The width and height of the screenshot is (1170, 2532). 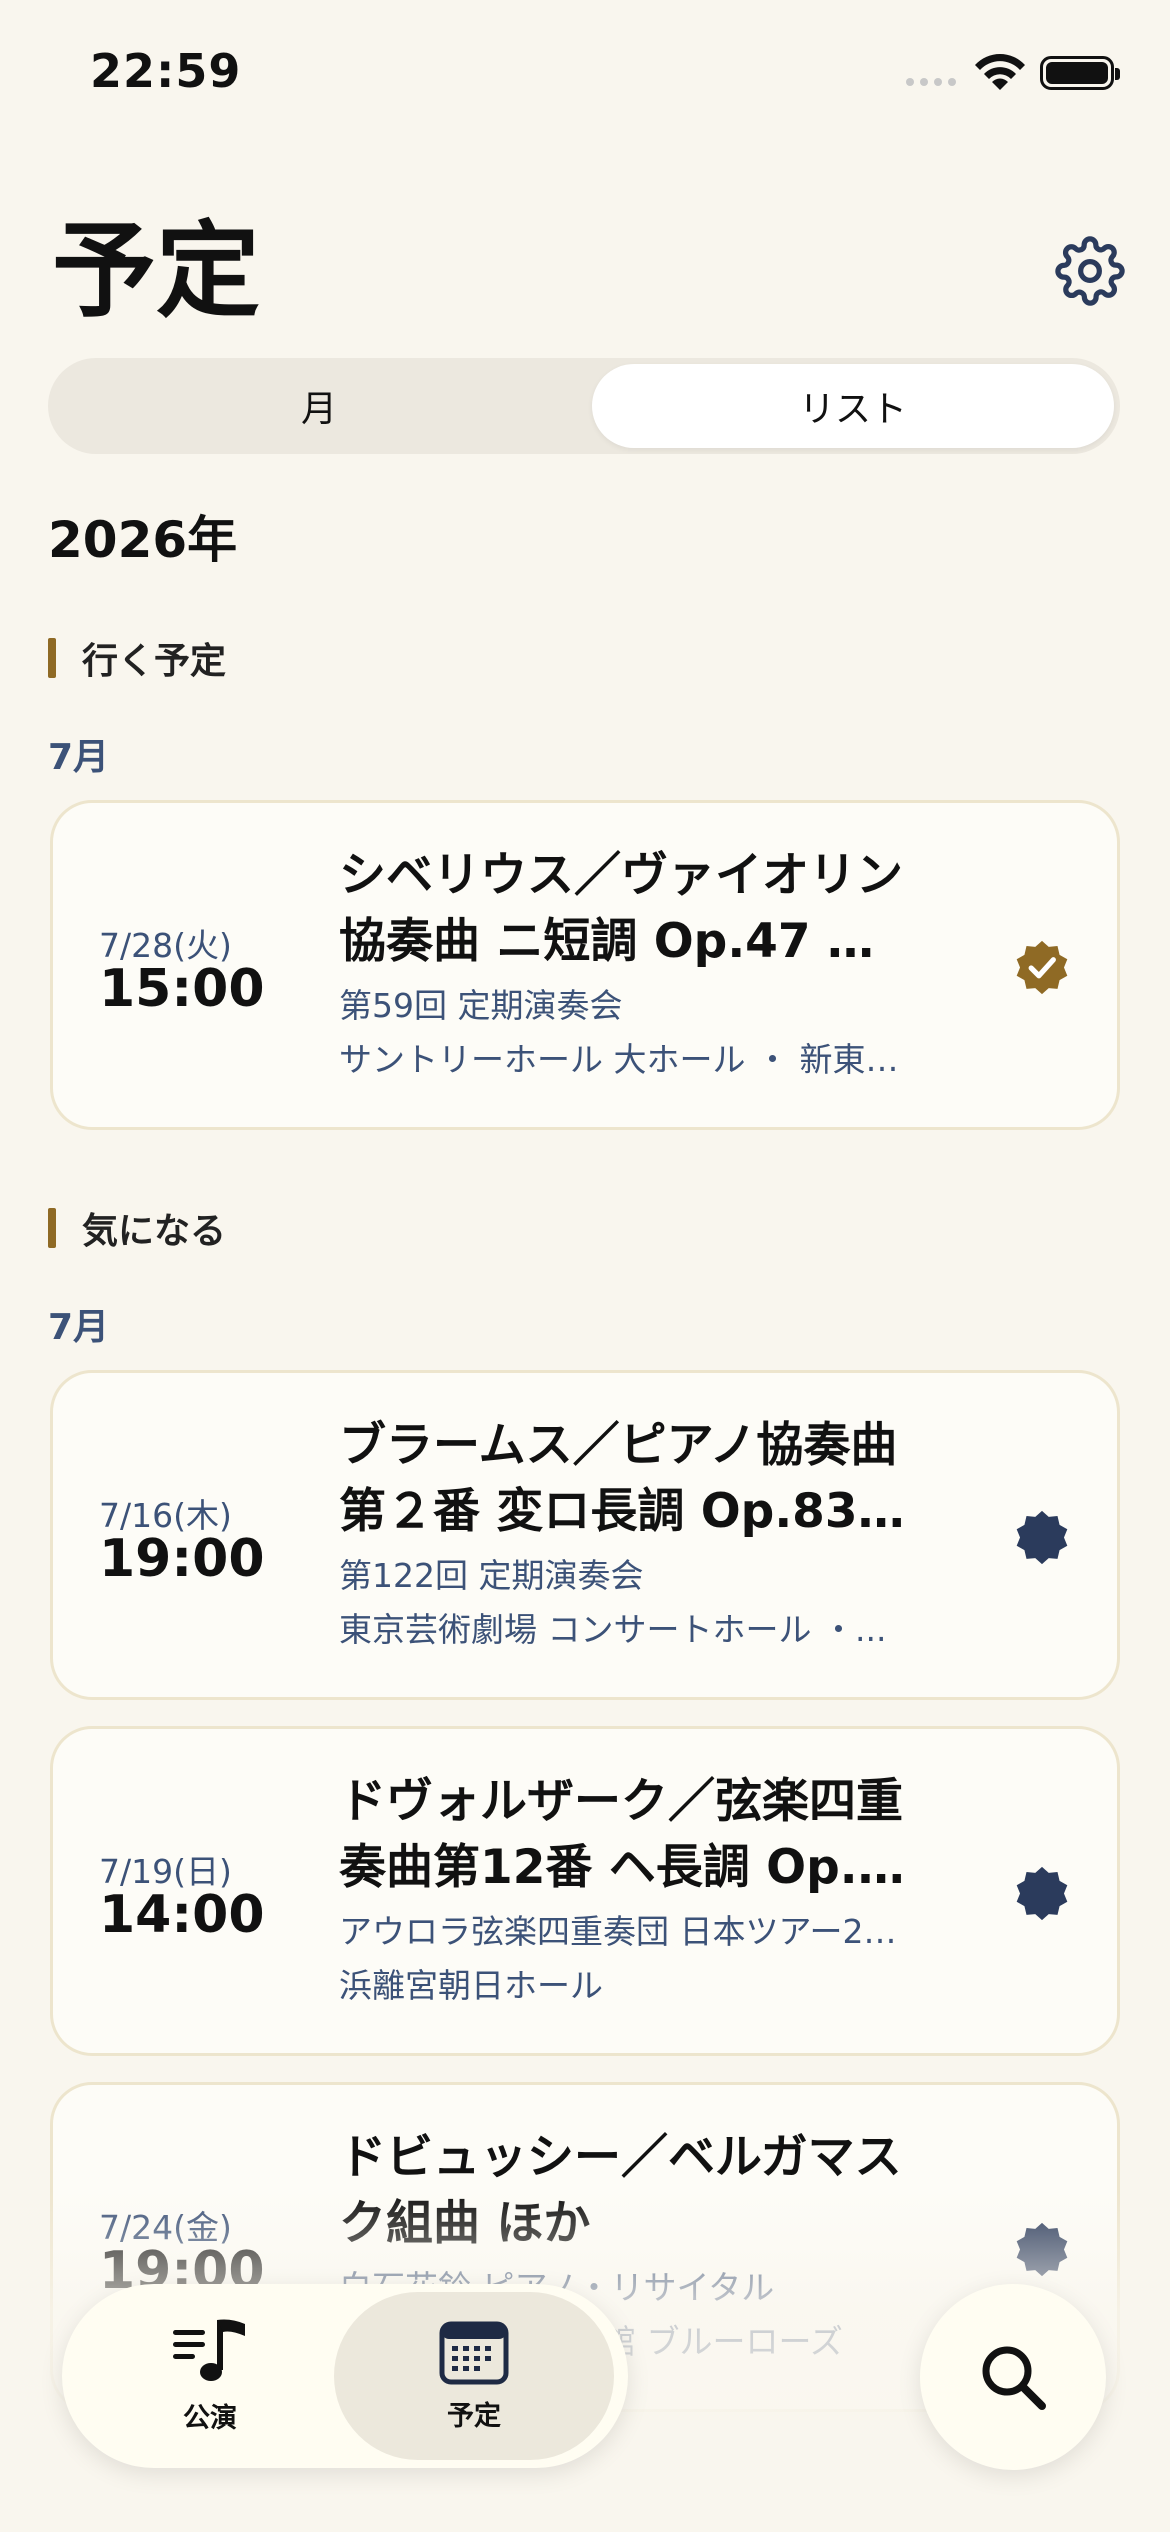 What do you see at coordinates (209, 2350) in the screenshot?
I see `music-list-icon` at bounding box center [209, 2350].